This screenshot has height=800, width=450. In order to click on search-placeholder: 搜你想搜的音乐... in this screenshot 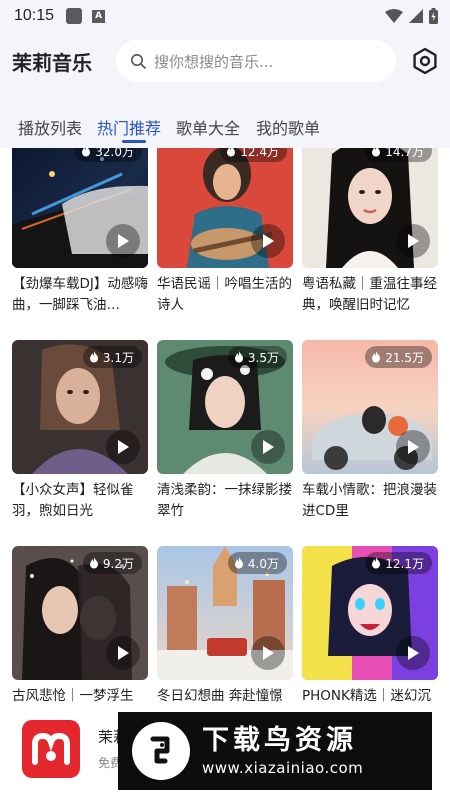, I will do `click(214, 61)`.